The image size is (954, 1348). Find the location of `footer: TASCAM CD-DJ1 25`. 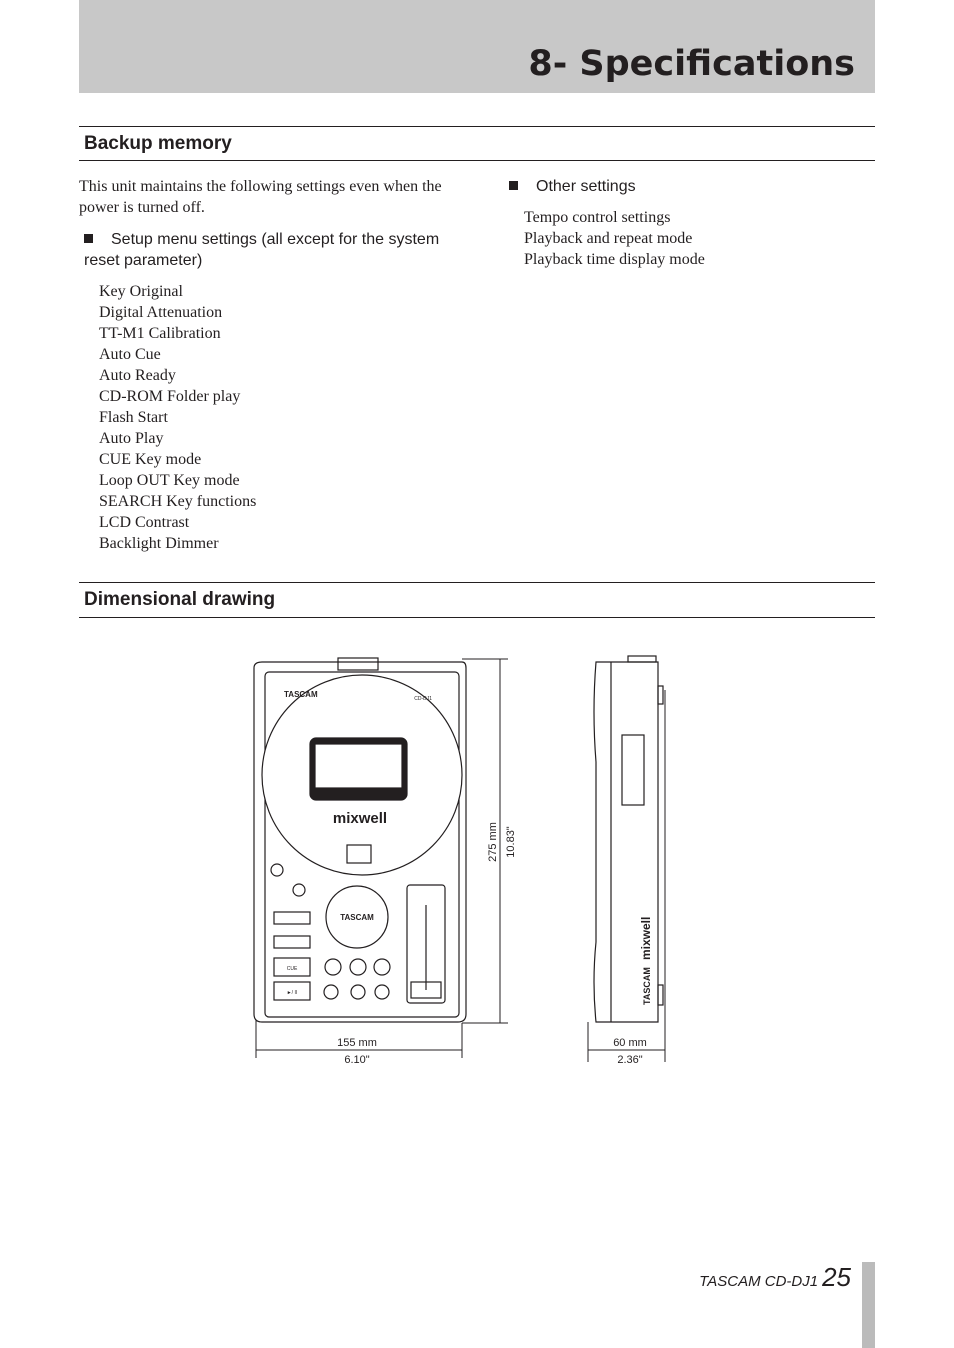

footer: TASCAM CD-DJ1 25 is located at coordinates (775, 1277).